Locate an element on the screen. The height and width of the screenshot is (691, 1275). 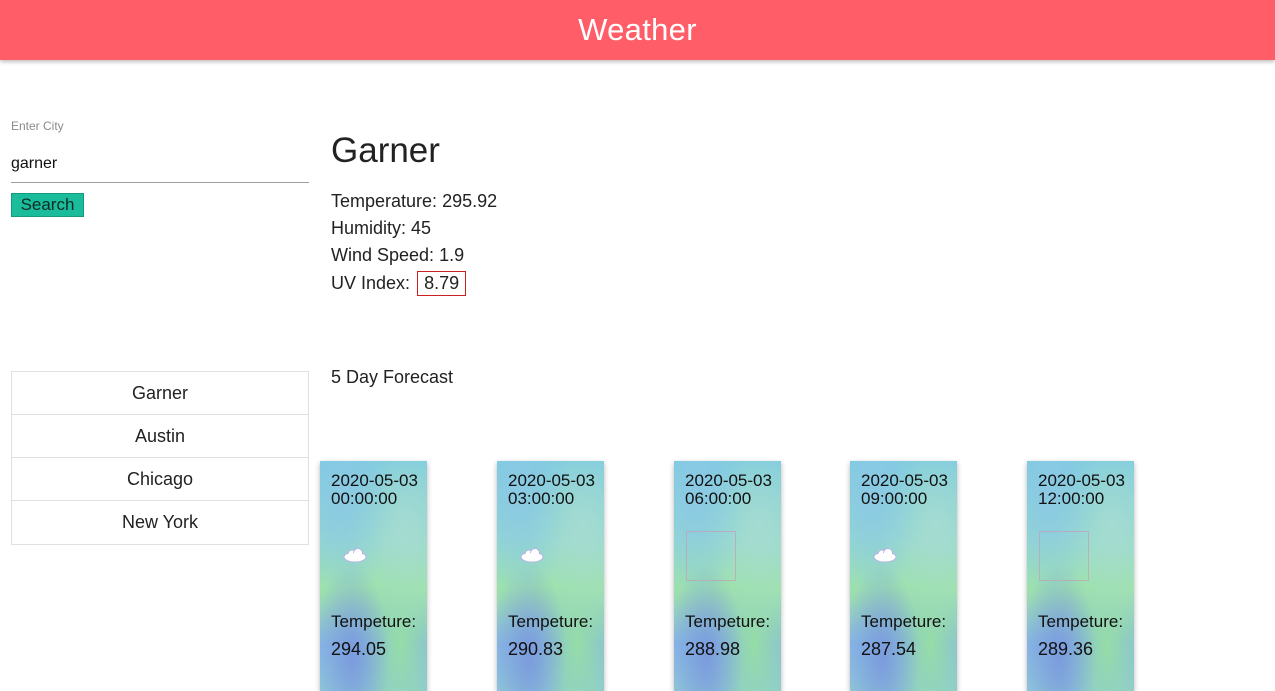
history-item-garner: Garner is located at coordinates (160, 393).